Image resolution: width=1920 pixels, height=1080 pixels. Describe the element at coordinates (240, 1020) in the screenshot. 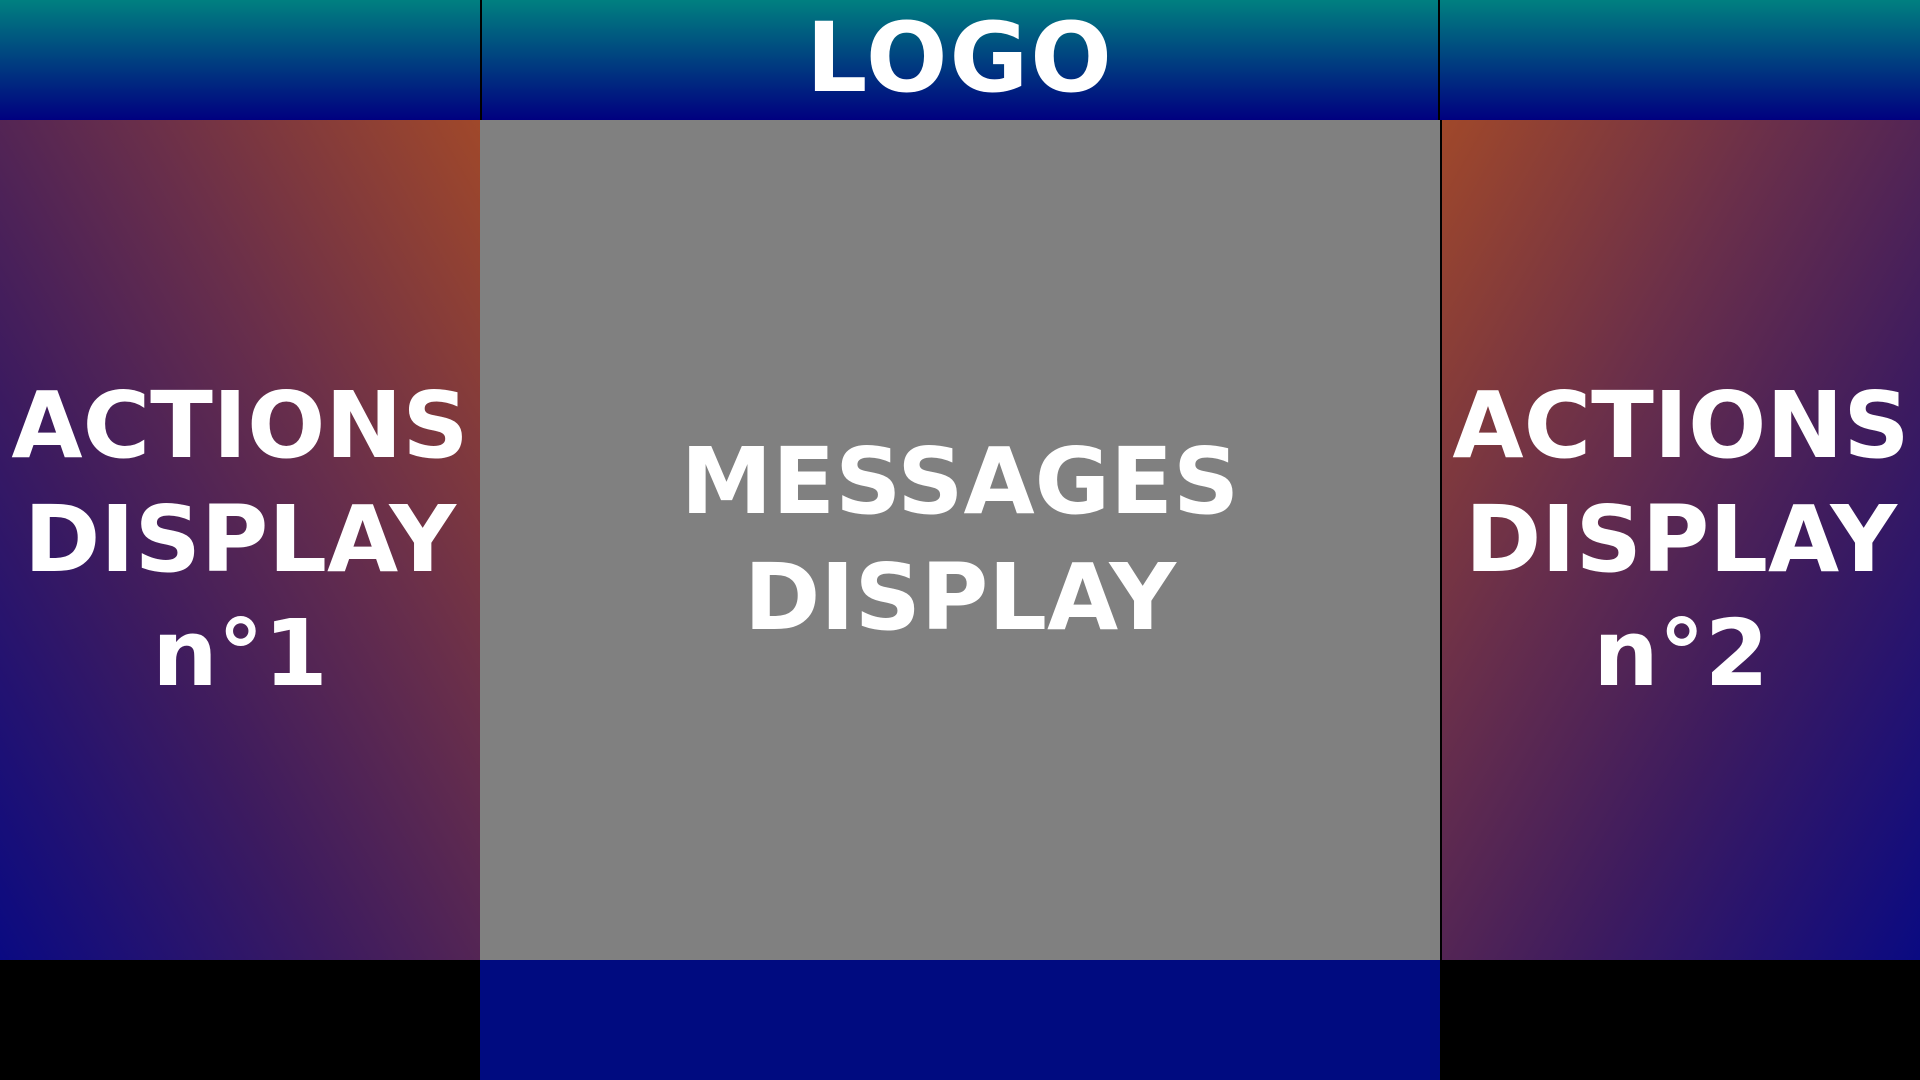

I see `footer-left-panel` at that location.